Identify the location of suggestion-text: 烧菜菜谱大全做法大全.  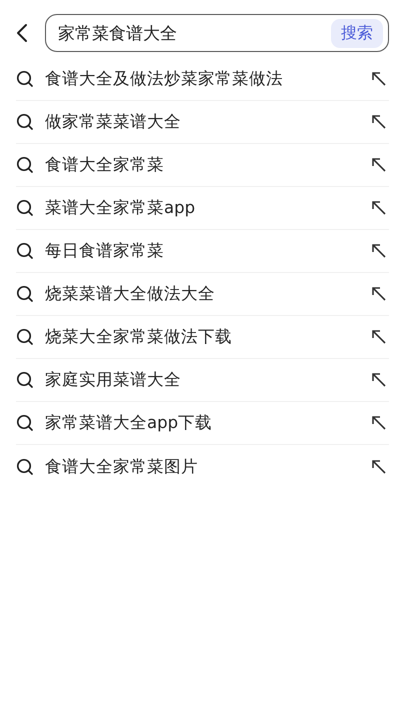
(208, 294).